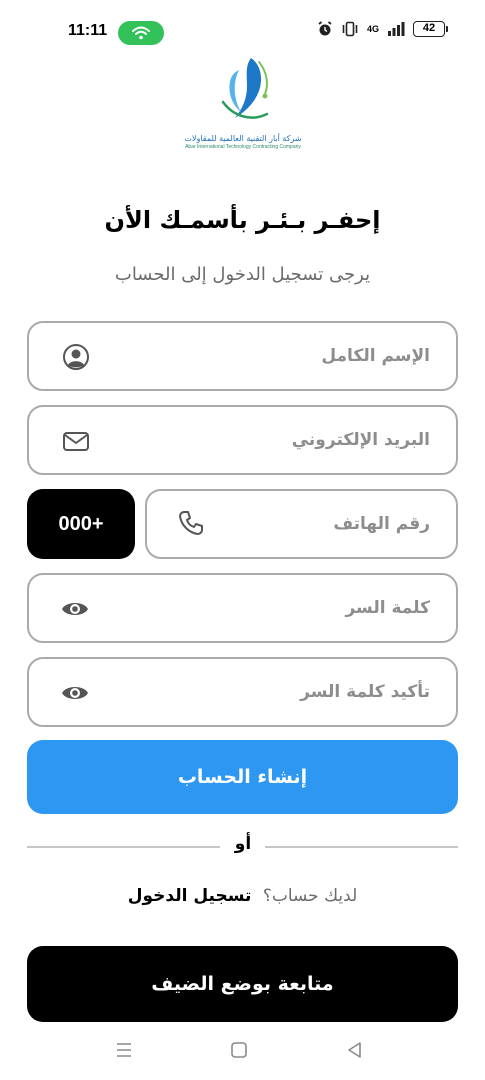 This screenshot has width=485, height=1080. What do you see at coordinates (350, 29) in the screenshot?
I see `vibrate-icon` at bounding box center [350, 29].